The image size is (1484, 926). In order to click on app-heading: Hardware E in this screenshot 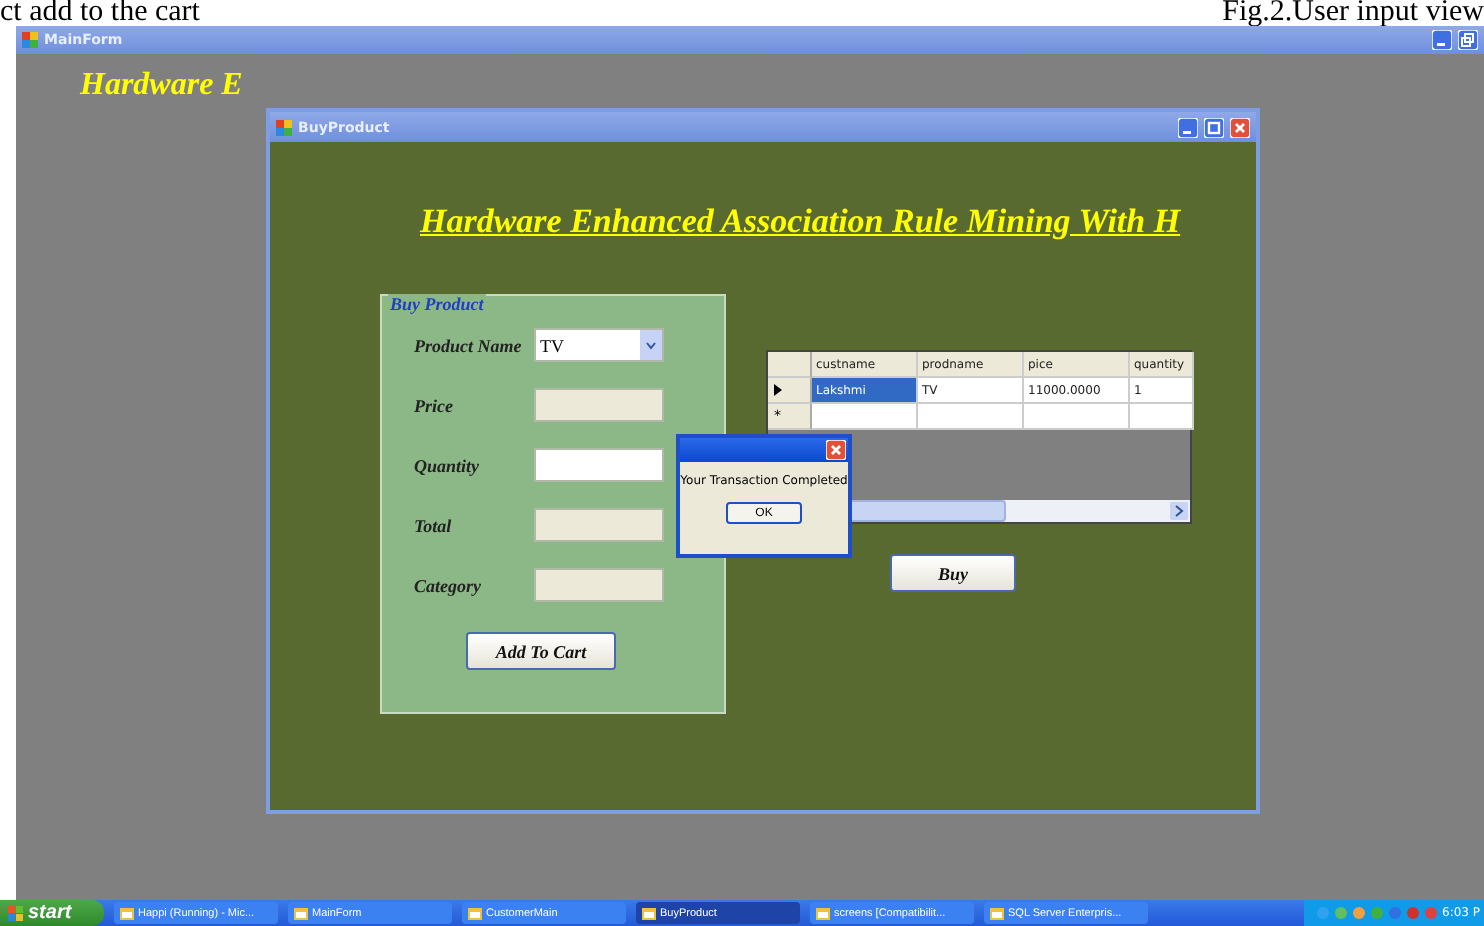, I will do `click(161, 86)`.